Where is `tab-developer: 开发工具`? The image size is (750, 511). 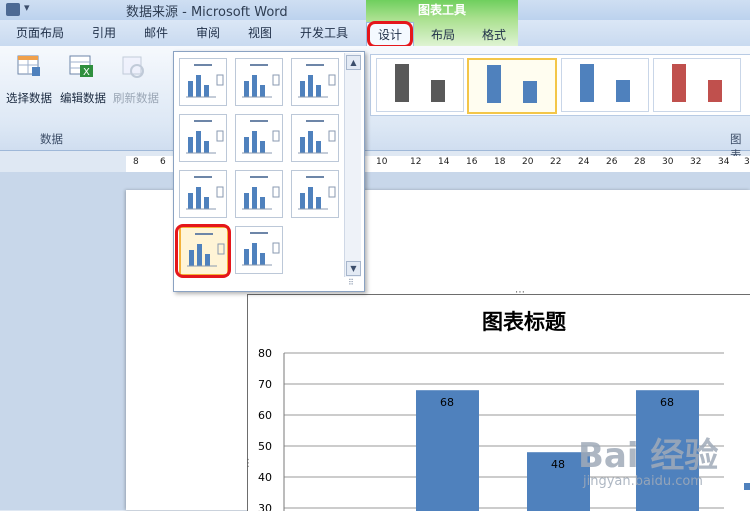 tab-developer: 开发工具 is located at coordinates (324, 32).